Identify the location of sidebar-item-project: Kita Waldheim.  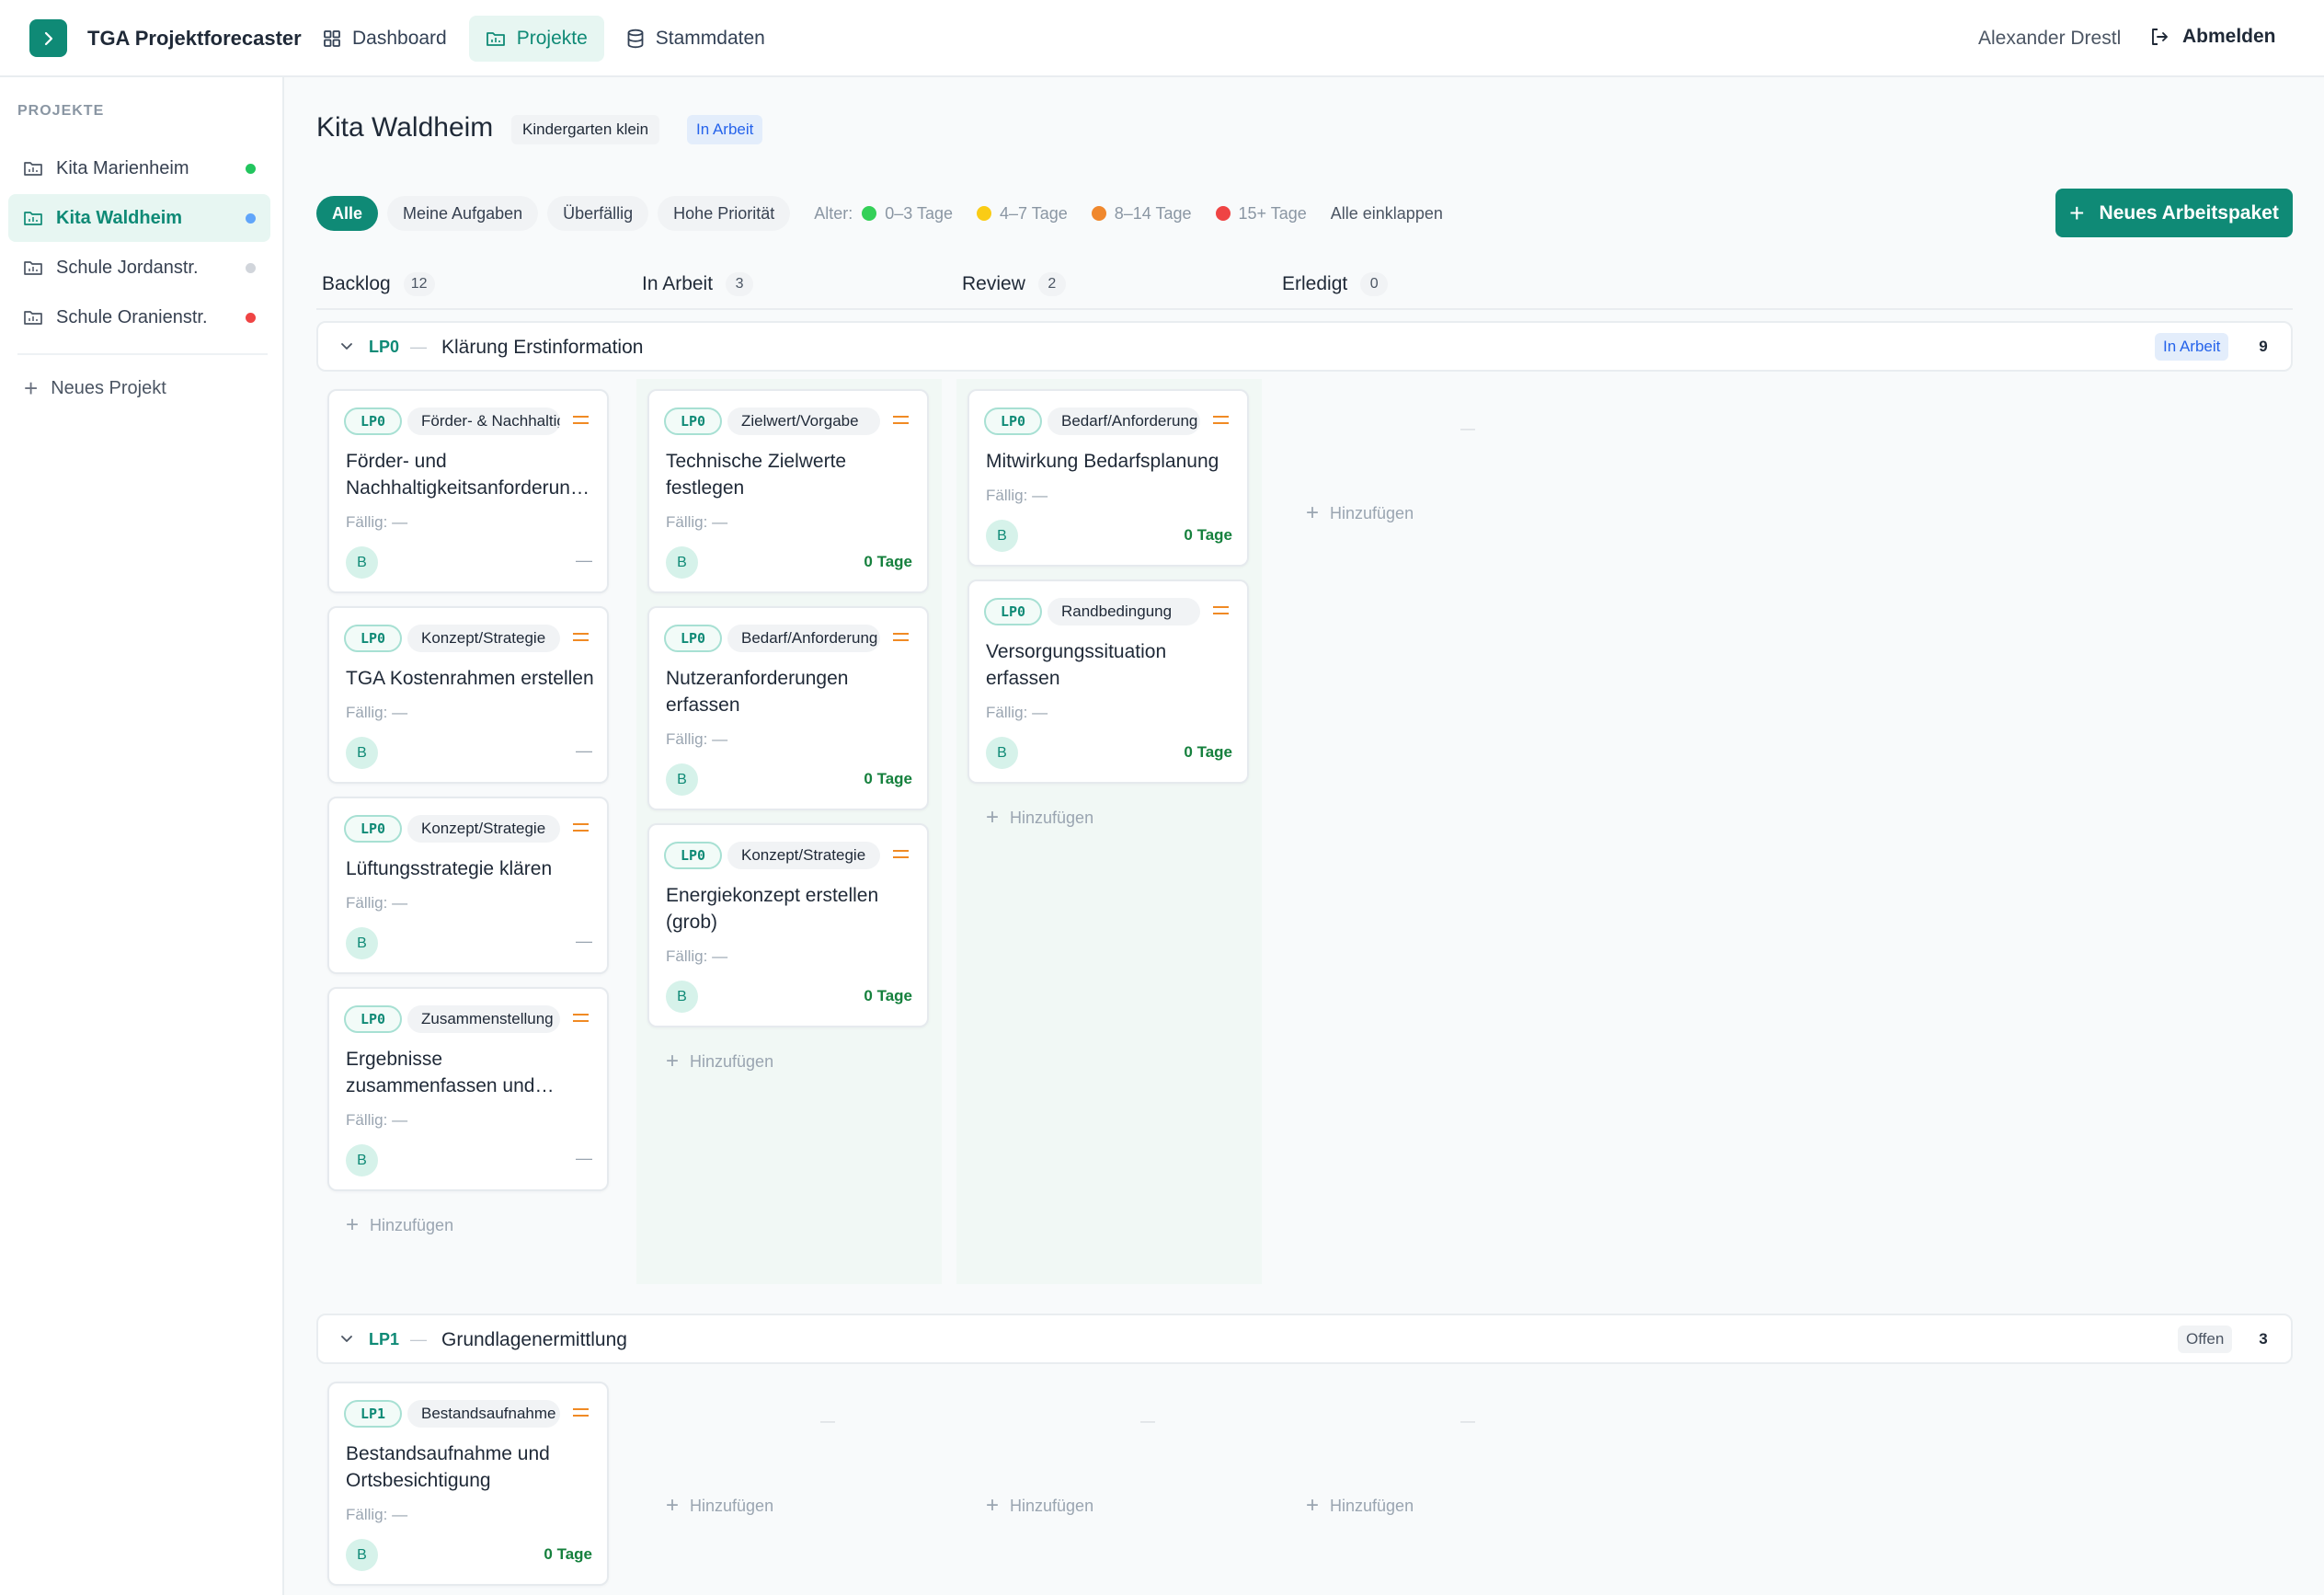
(139, 218).